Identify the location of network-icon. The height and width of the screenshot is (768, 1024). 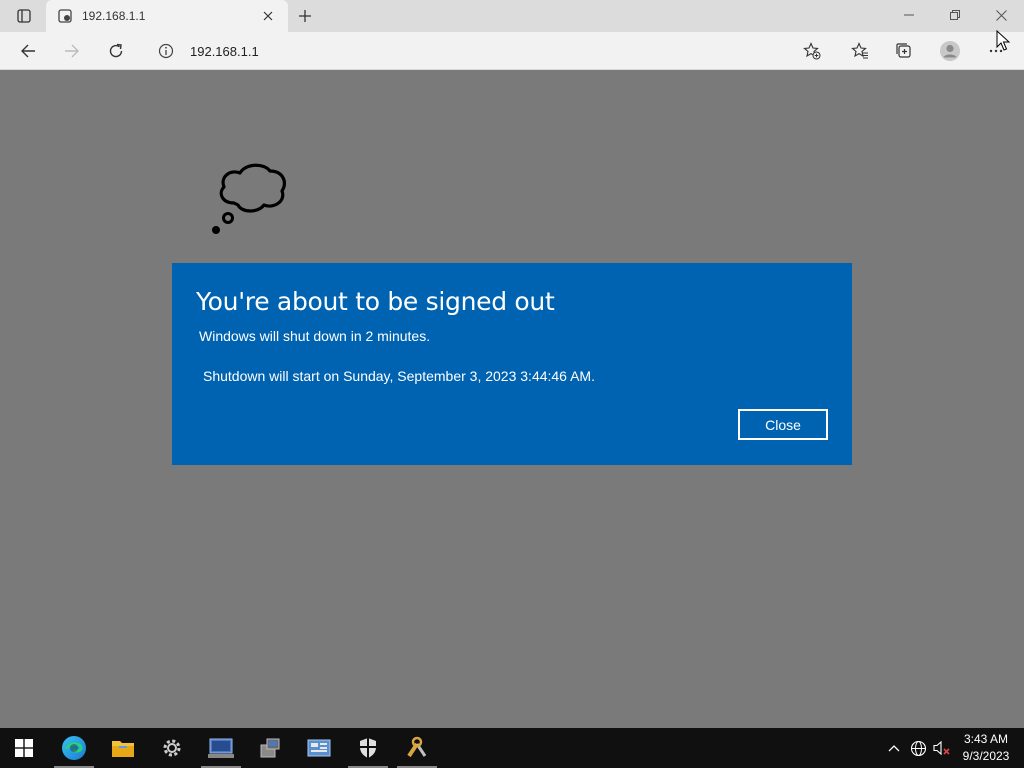
(270, 748).